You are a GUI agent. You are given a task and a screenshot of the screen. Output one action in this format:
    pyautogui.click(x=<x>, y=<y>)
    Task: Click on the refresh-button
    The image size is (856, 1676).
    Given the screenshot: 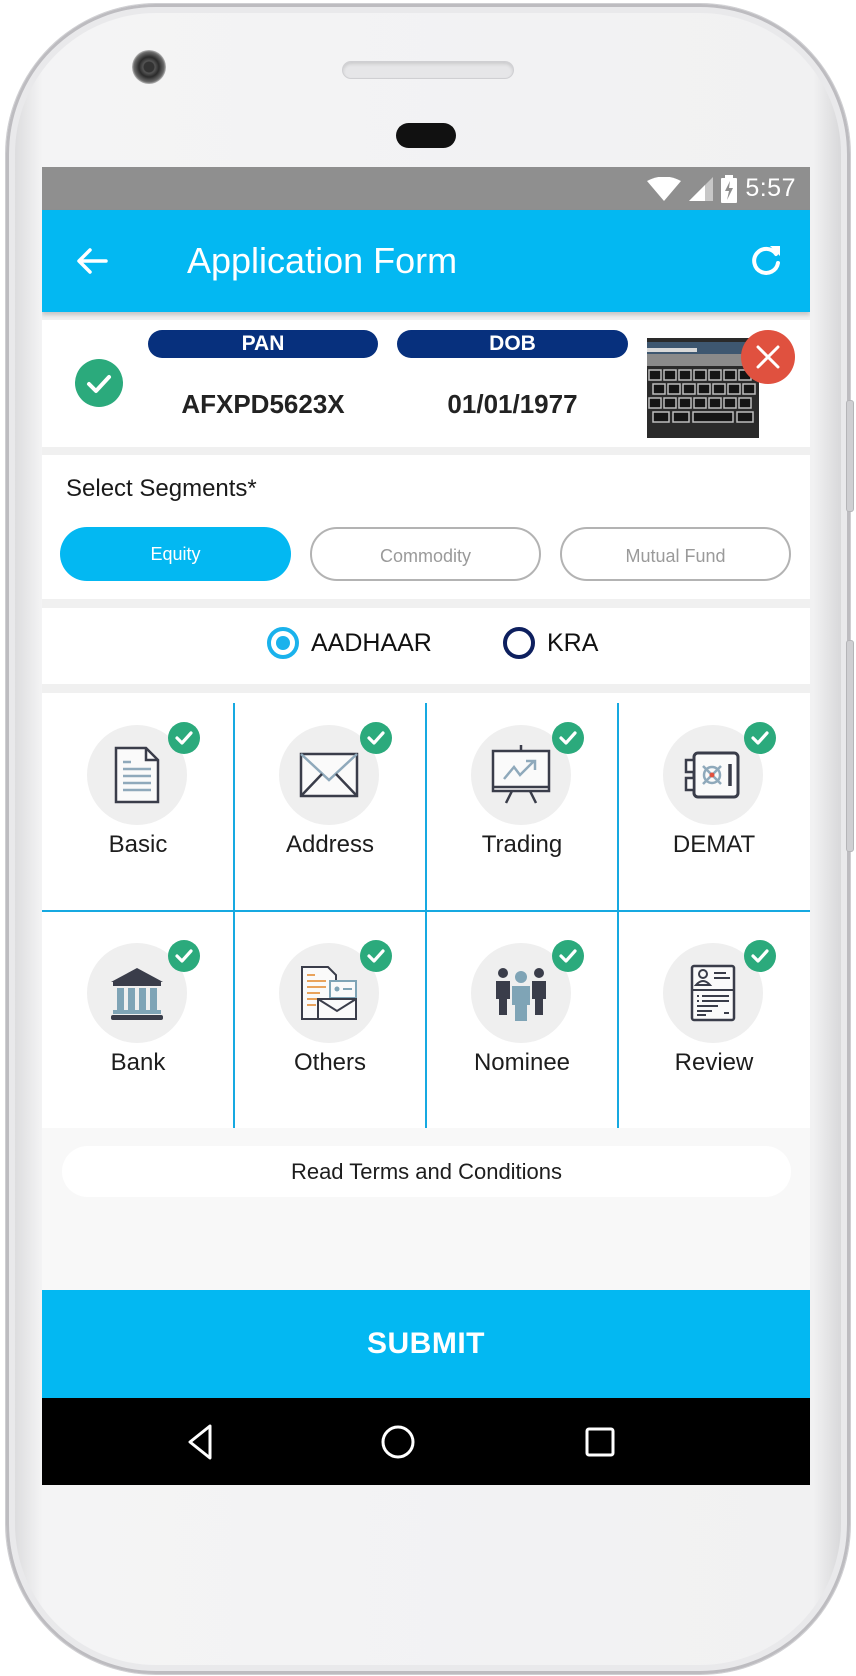 What is the action you would take?
    pyautogui.click(x=766, y=261)
    